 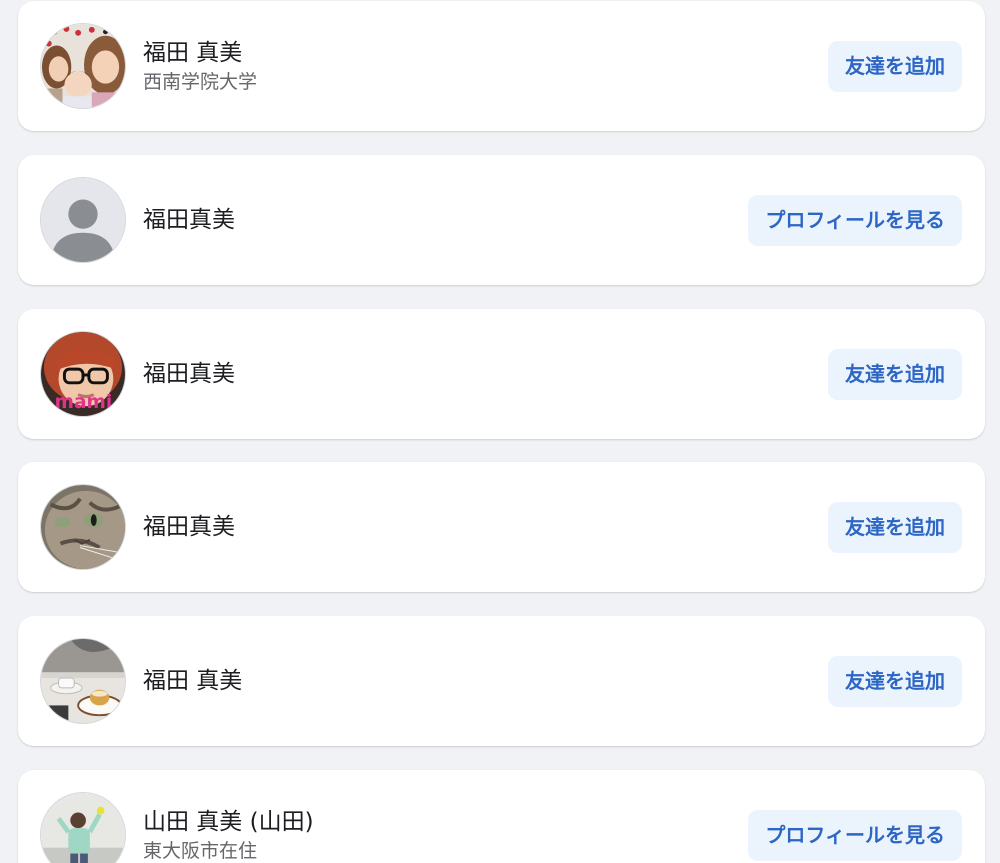 What do you see at coordinates (83, 374) in the screenshot?
I see `photo-avatar-glasses-icon: mami` at bounding box center [83, 374].